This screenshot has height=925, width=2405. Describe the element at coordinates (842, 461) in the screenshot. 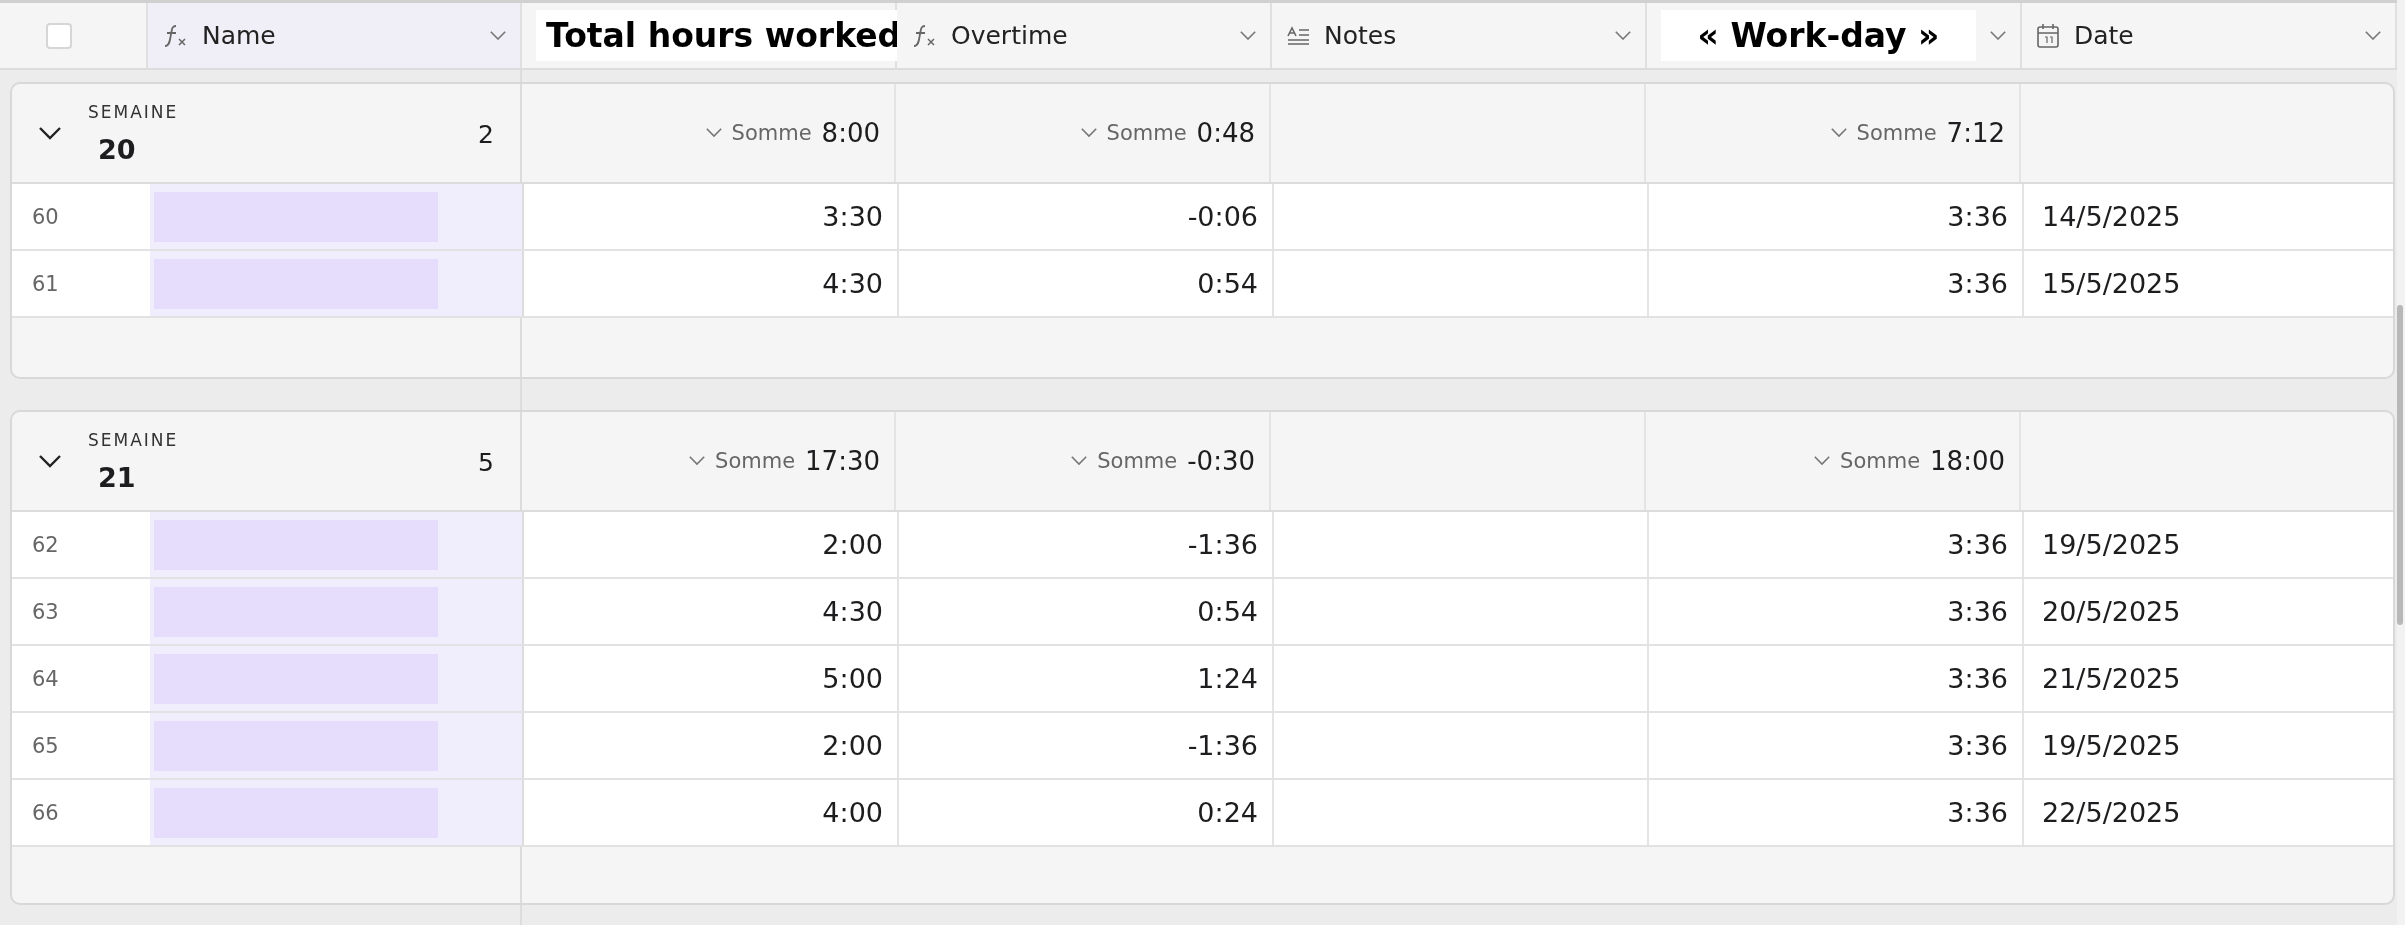

I see `summary-value: 17:30` at that location.